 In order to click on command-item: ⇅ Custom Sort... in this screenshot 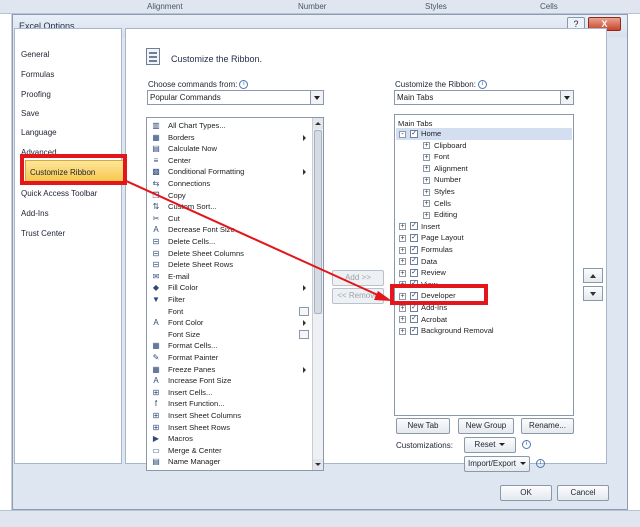, I will do `click(226, 207)`.